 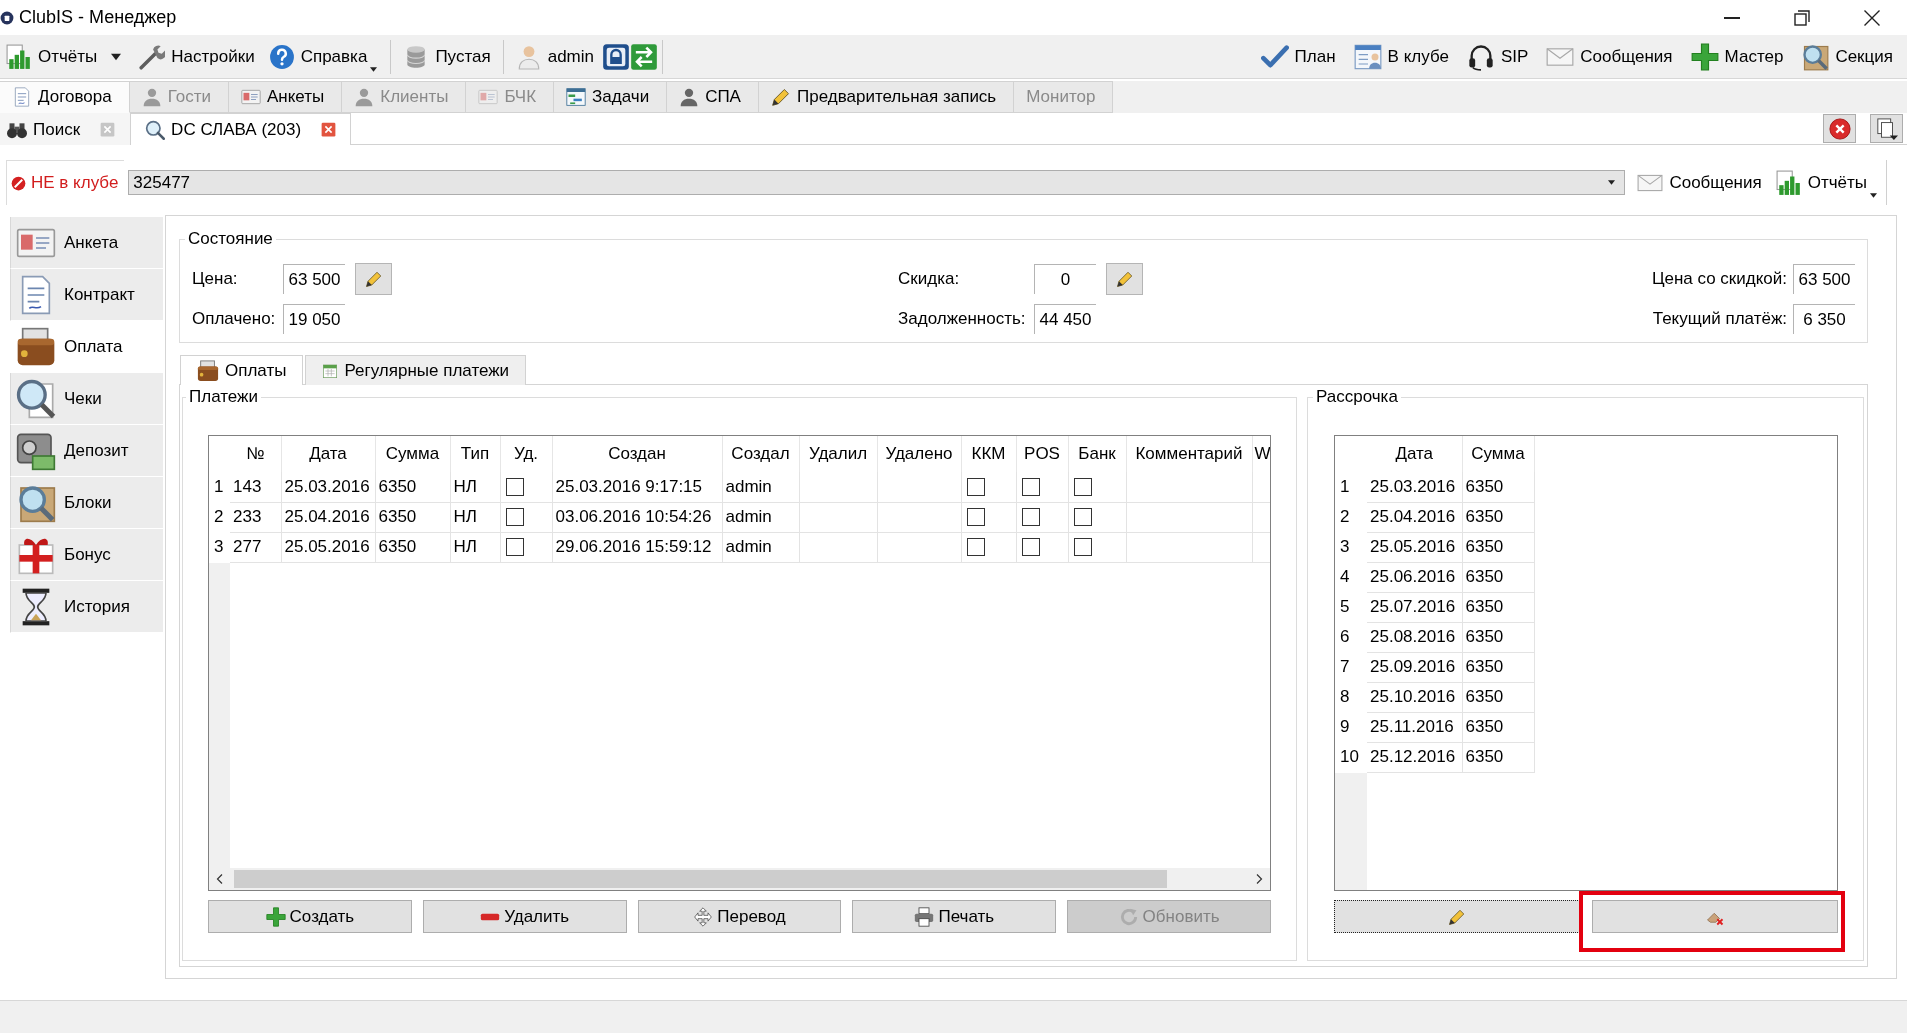 What do you see at coordinates (1886, 128) in the screenshot?
I see `window-menu-button` at bounding box center [1886, 128].